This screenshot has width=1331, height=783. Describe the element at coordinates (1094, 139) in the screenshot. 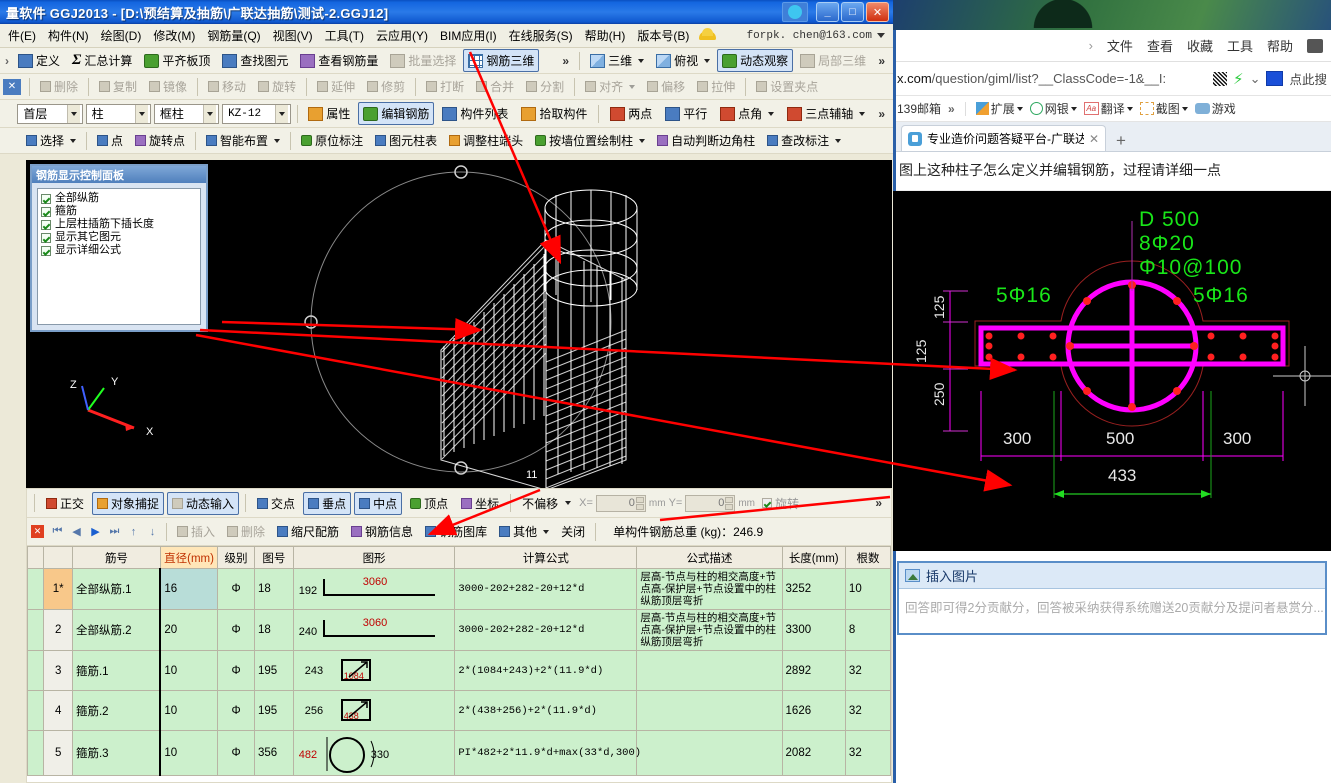

I see `tab-close-icon: ✕` at that location.